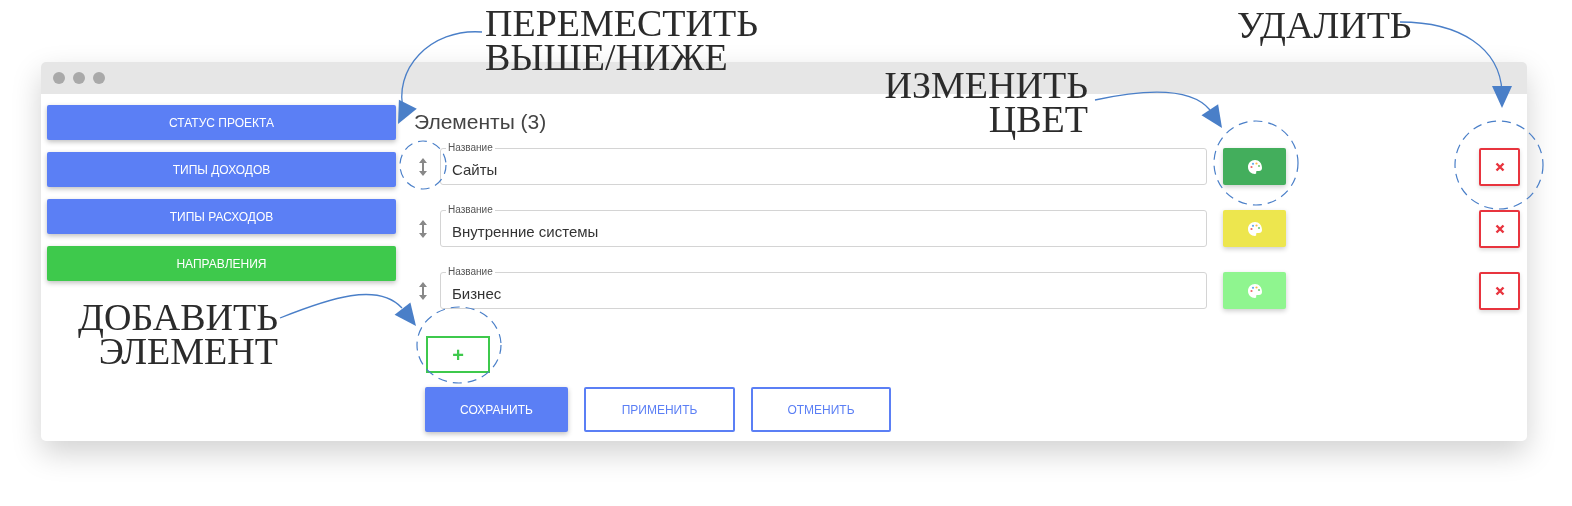 The height and width of the screenshot is (506, 1572). What do you see at coordinates (221, 169) in the screenshot?
I see `sidebar-button: ТИПЫ ДОХОДОВ` at bounding box center [221, 169].